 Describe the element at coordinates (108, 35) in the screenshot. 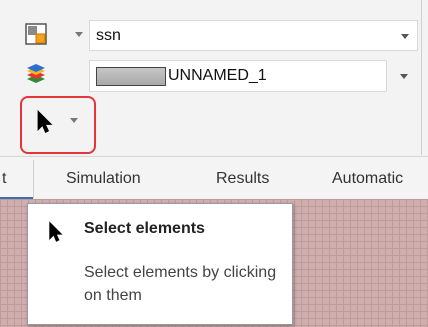

I see `top-combo-value: ssn` at that location.